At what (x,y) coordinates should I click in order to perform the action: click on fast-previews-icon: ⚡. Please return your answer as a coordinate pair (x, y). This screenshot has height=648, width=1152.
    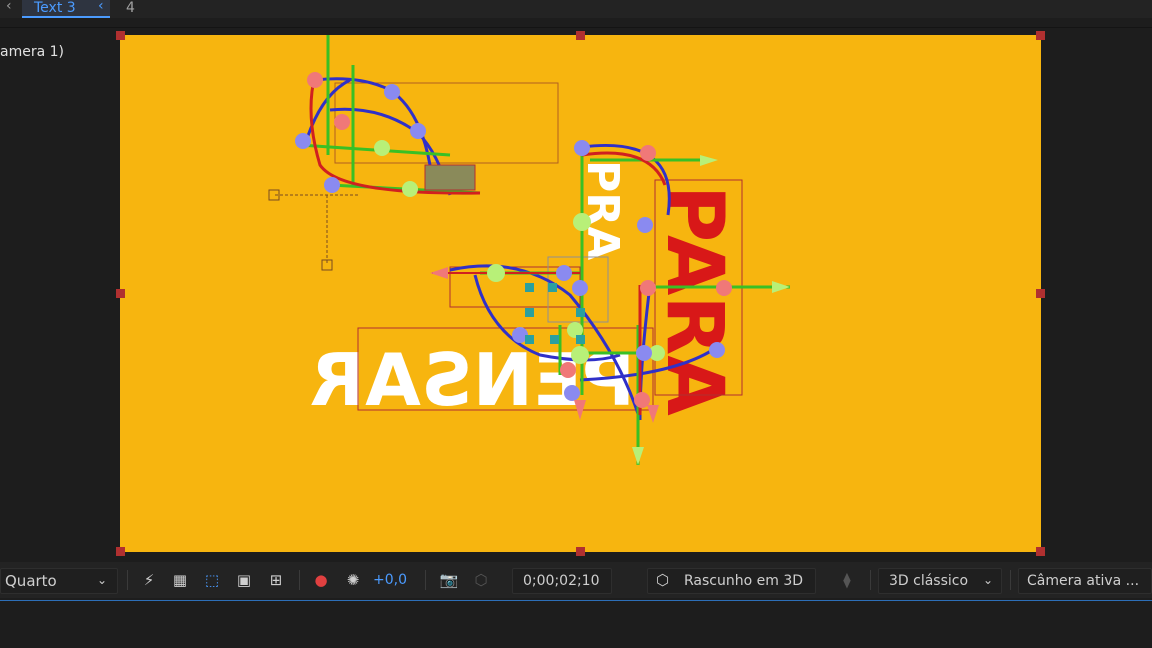
    Looking at the image, I should click on (149, 580).